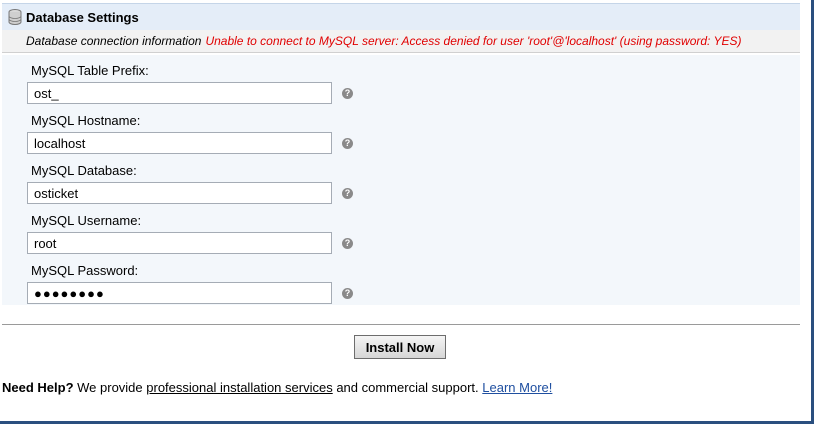 Image resolution: width=814 pixels, height=424 pixels. What do you see at coordinates (179, 193) in the screenshot?
I see `database-name-input` at bounding box center [179, 193].